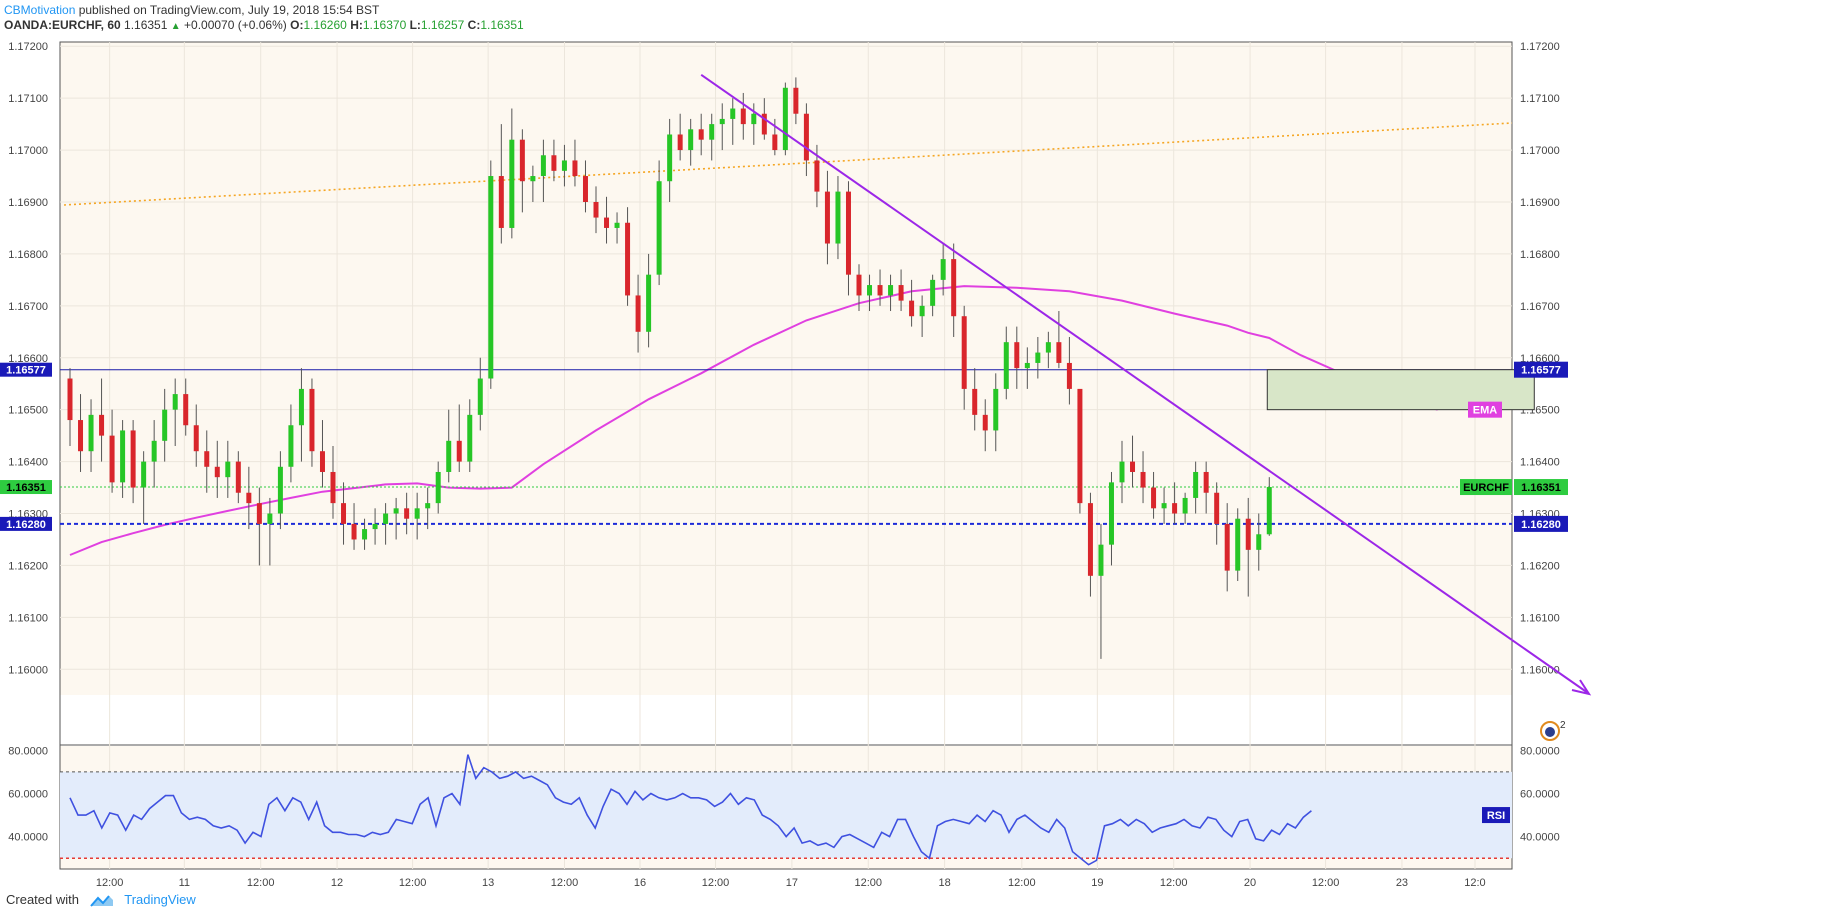 Image resolution: width=1828 pixels, height=919 pixels. I want to click on level-bottom-label-right: 1.16280, so click(1541, 525).